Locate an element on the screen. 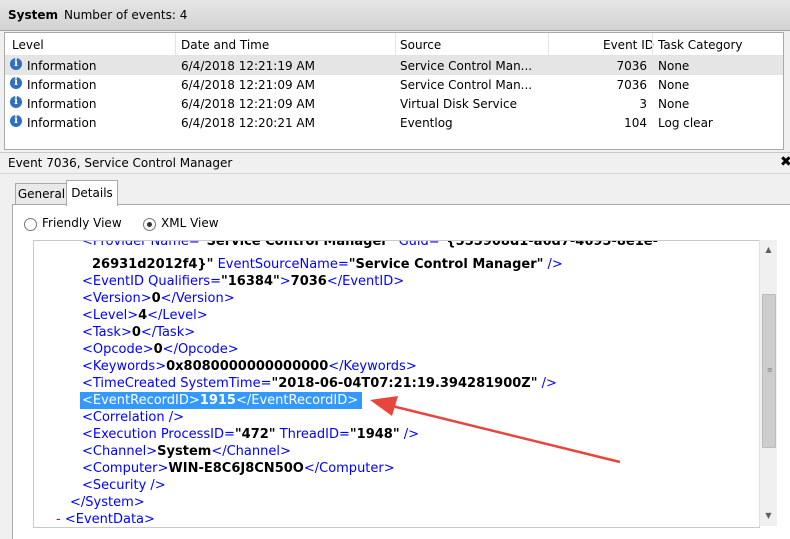 The width and height of the screenshot is (790, 539). xml-tag: </Opcode> is located at coordinates (200, 349).